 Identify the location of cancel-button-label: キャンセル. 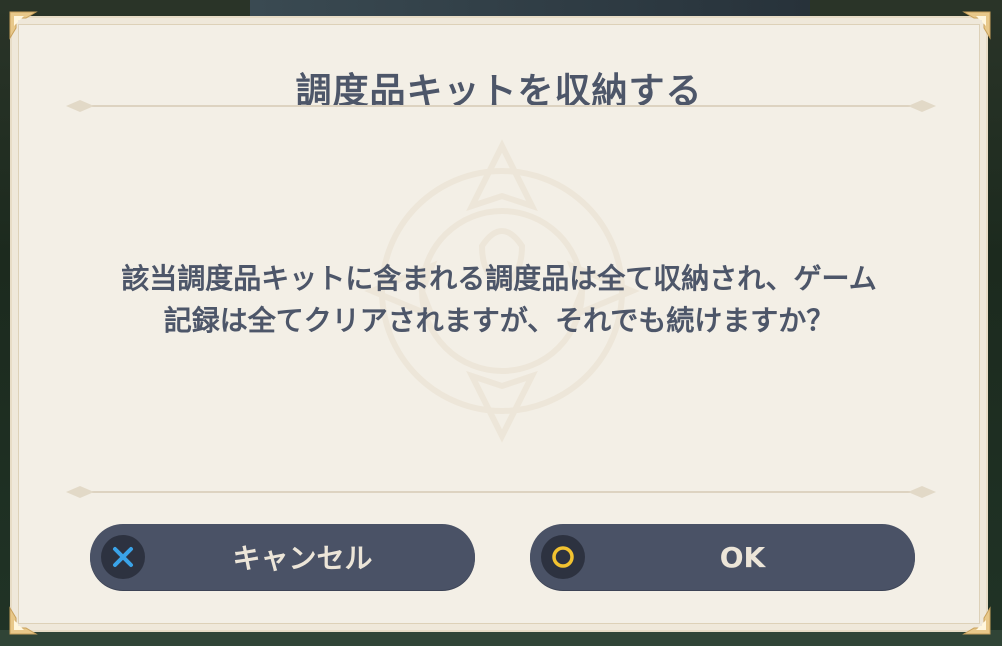
(302, 558).